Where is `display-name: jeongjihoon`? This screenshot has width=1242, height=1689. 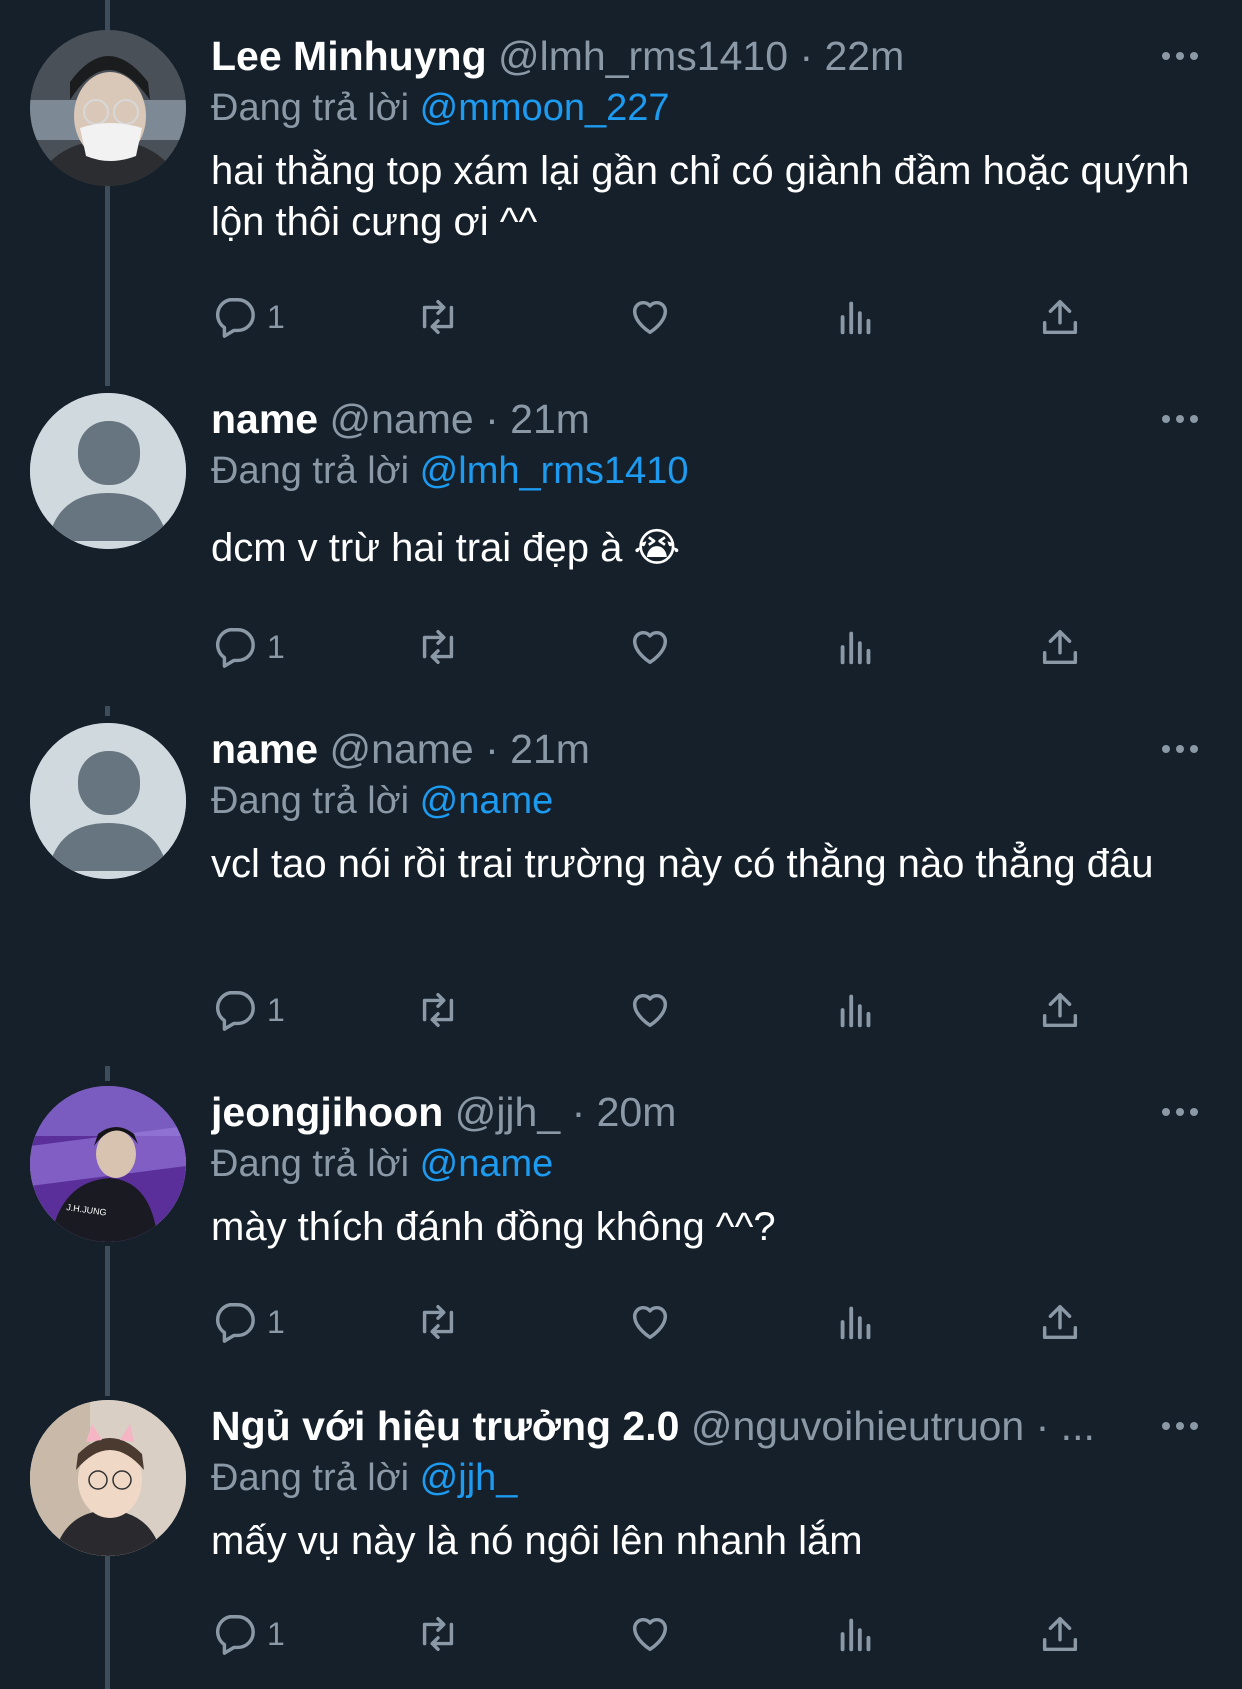 display-name: jeongjihoon is located at coordinates (327, 1112).